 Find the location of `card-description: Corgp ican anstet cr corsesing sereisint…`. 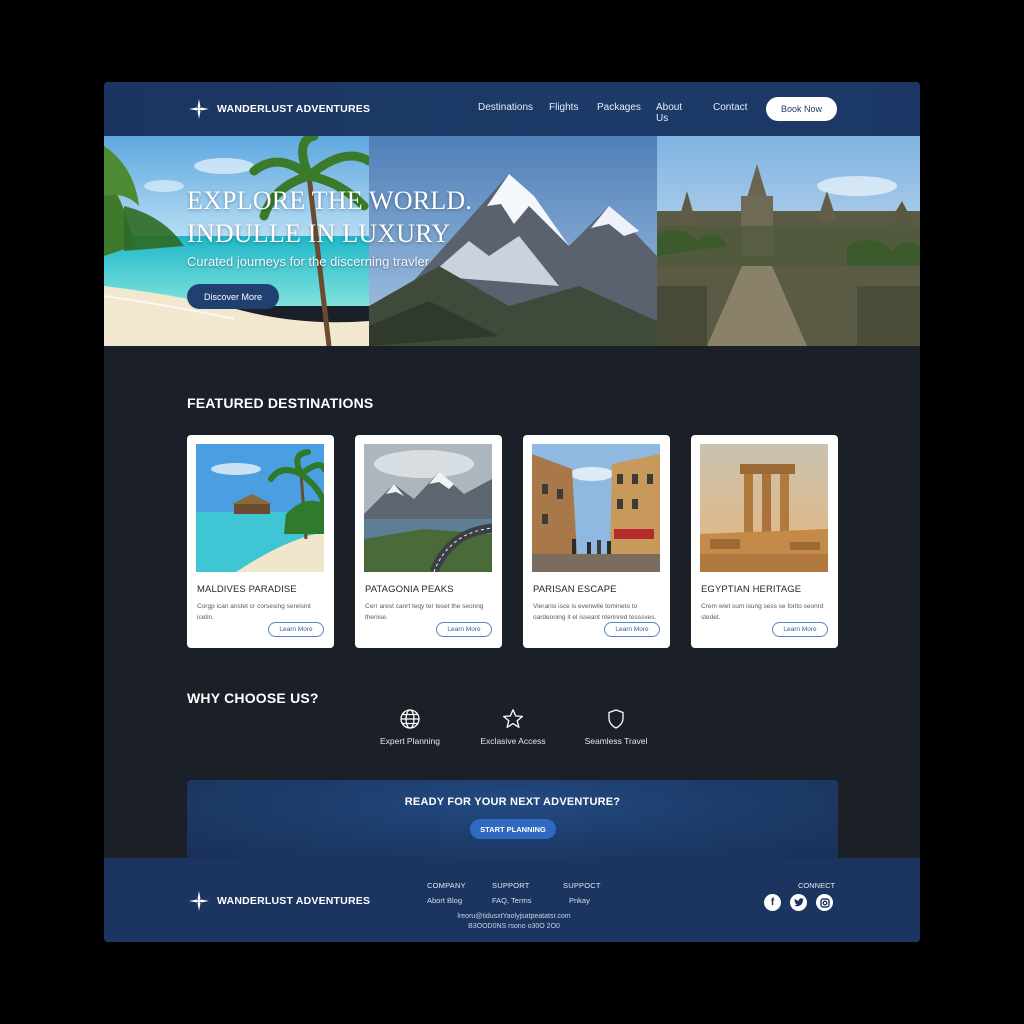

card-description: Corgp ican anstet cr corsesing sereisint… is located at coordinates (254, 612).